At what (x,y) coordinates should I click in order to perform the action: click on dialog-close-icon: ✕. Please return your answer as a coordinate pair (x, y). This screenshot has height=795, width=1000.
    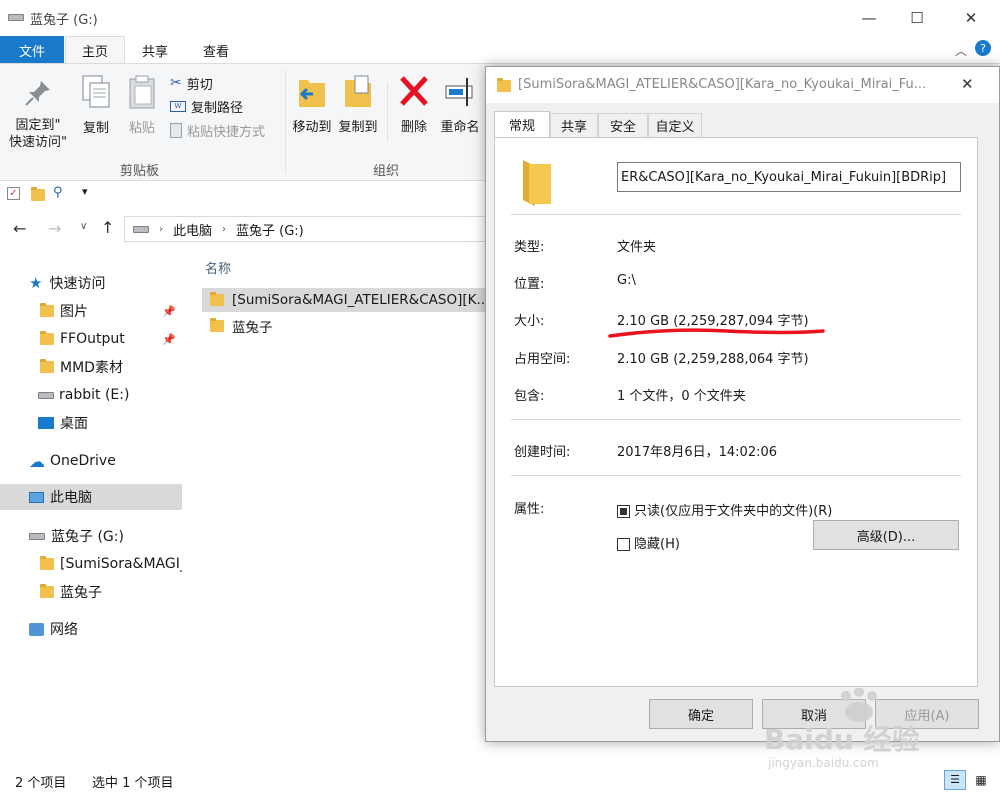
    Looking at the image, I should click on (967, 84).